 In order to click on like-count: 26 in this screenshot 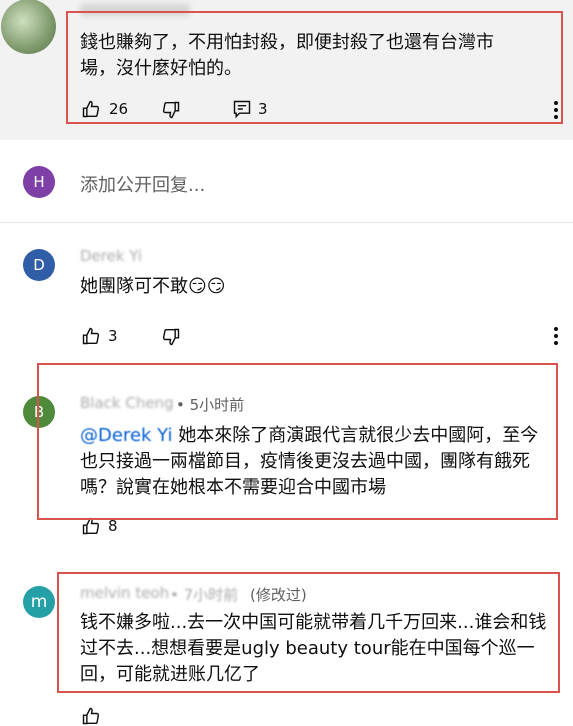, I will do `click(119, 109)`.